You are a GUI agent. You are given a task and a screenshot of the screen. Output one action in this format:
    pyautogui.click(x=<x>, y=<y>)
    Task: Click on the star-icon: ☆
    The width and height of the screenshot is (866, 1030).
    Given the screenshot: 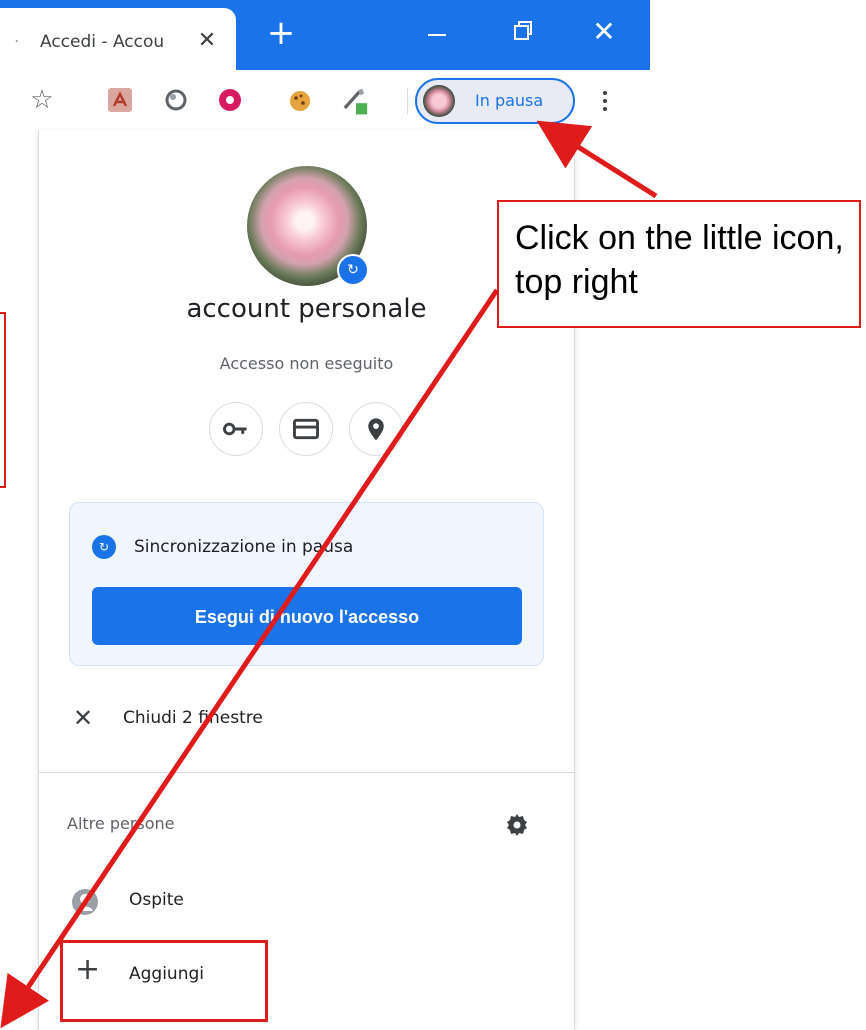 What is the action you would take?
    pyautogui.click(x=42, y=100)
    